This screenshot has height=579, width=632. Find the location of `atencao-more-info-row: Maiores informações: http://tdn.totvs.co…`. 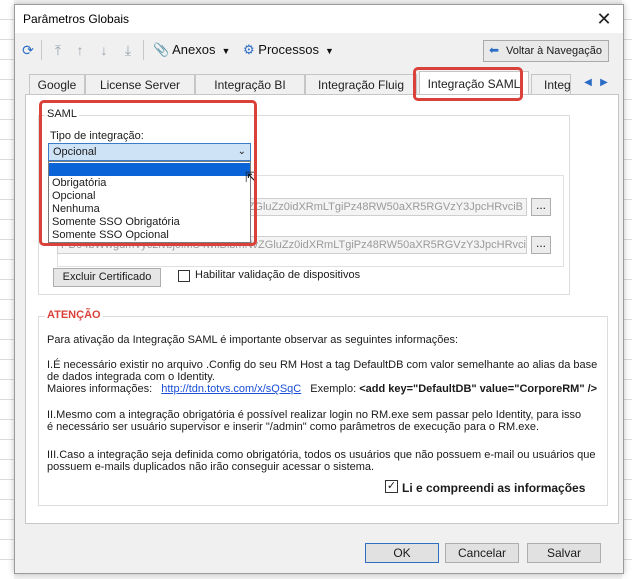

atencao-more-info-row: Maiores informações: http://tdn.totvs.co… is located at coordinates (327, 389).